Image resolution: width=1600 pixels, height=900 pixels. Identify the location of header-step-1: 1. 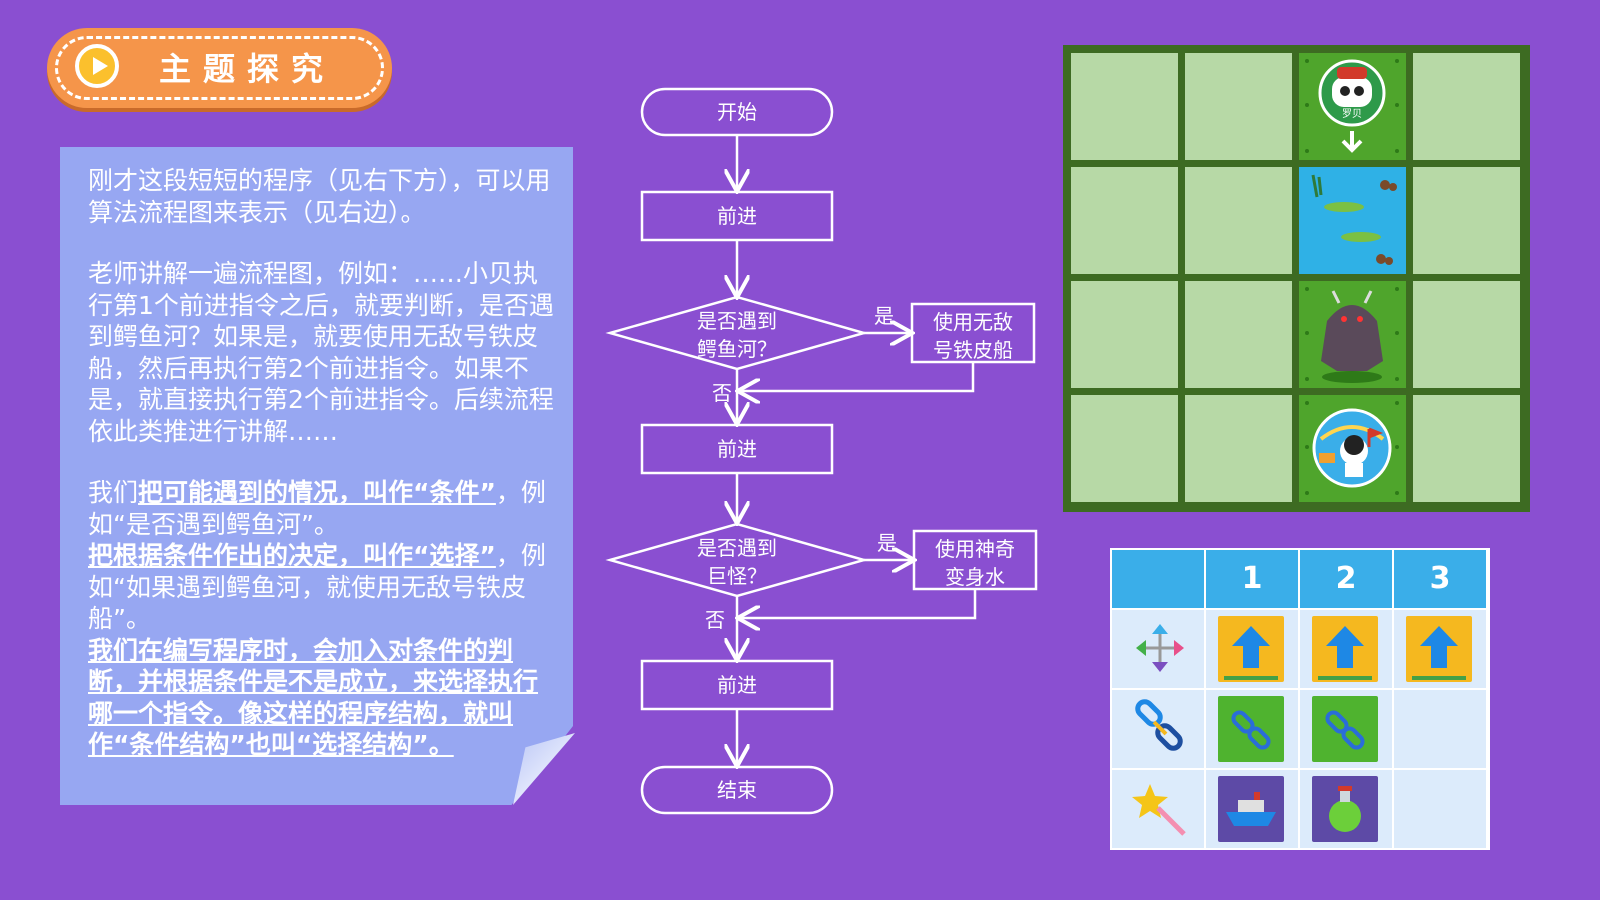
(1252, 579).